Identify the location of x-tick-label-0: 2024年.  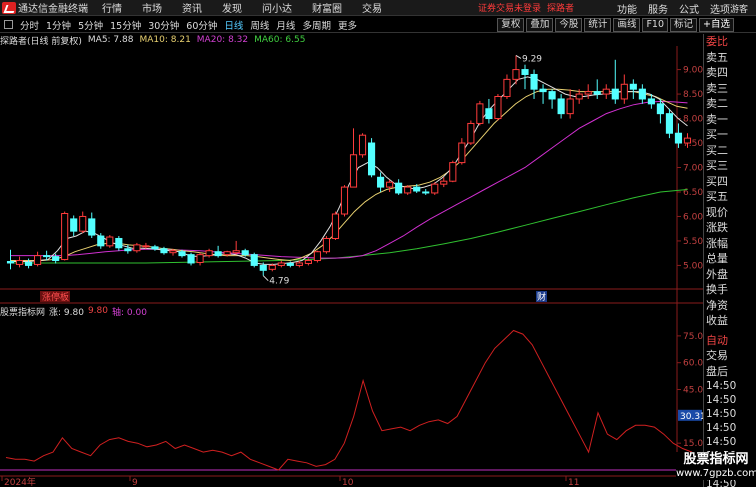
(20, 481).